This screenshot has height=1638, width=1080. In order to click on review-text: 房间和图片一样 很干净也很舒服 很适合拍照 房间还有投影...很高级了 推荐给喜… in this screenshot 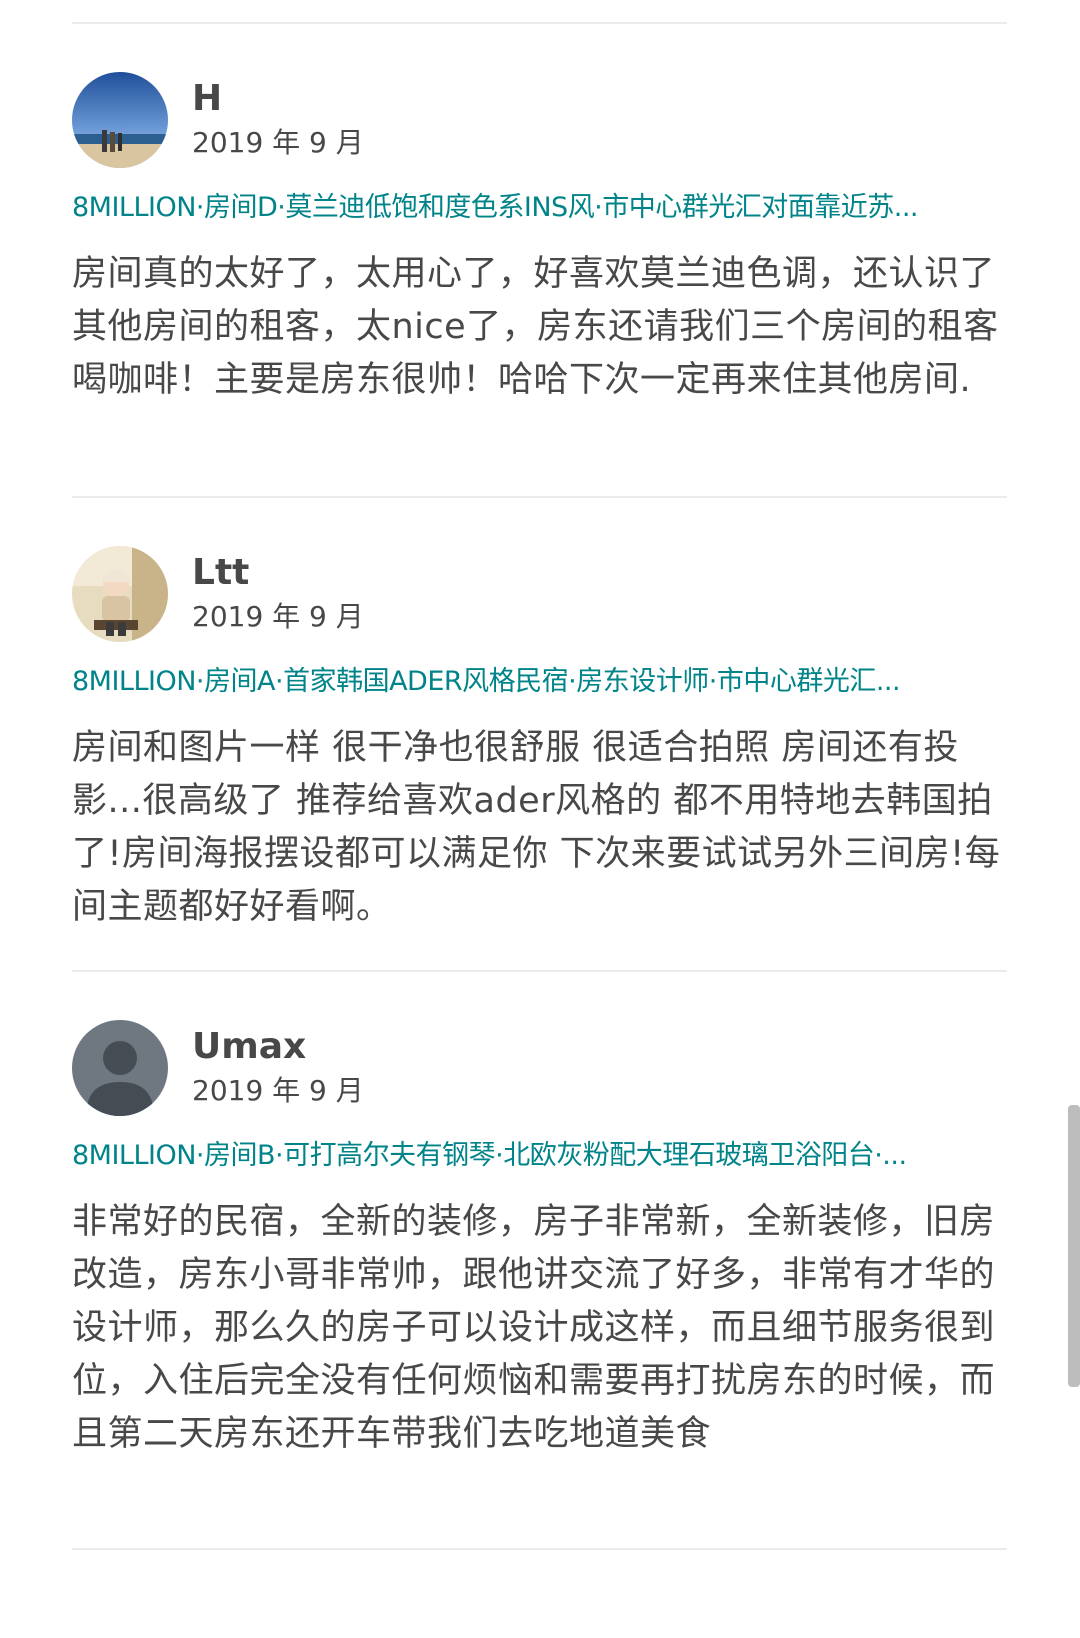, I will do `click(536, 827)`.